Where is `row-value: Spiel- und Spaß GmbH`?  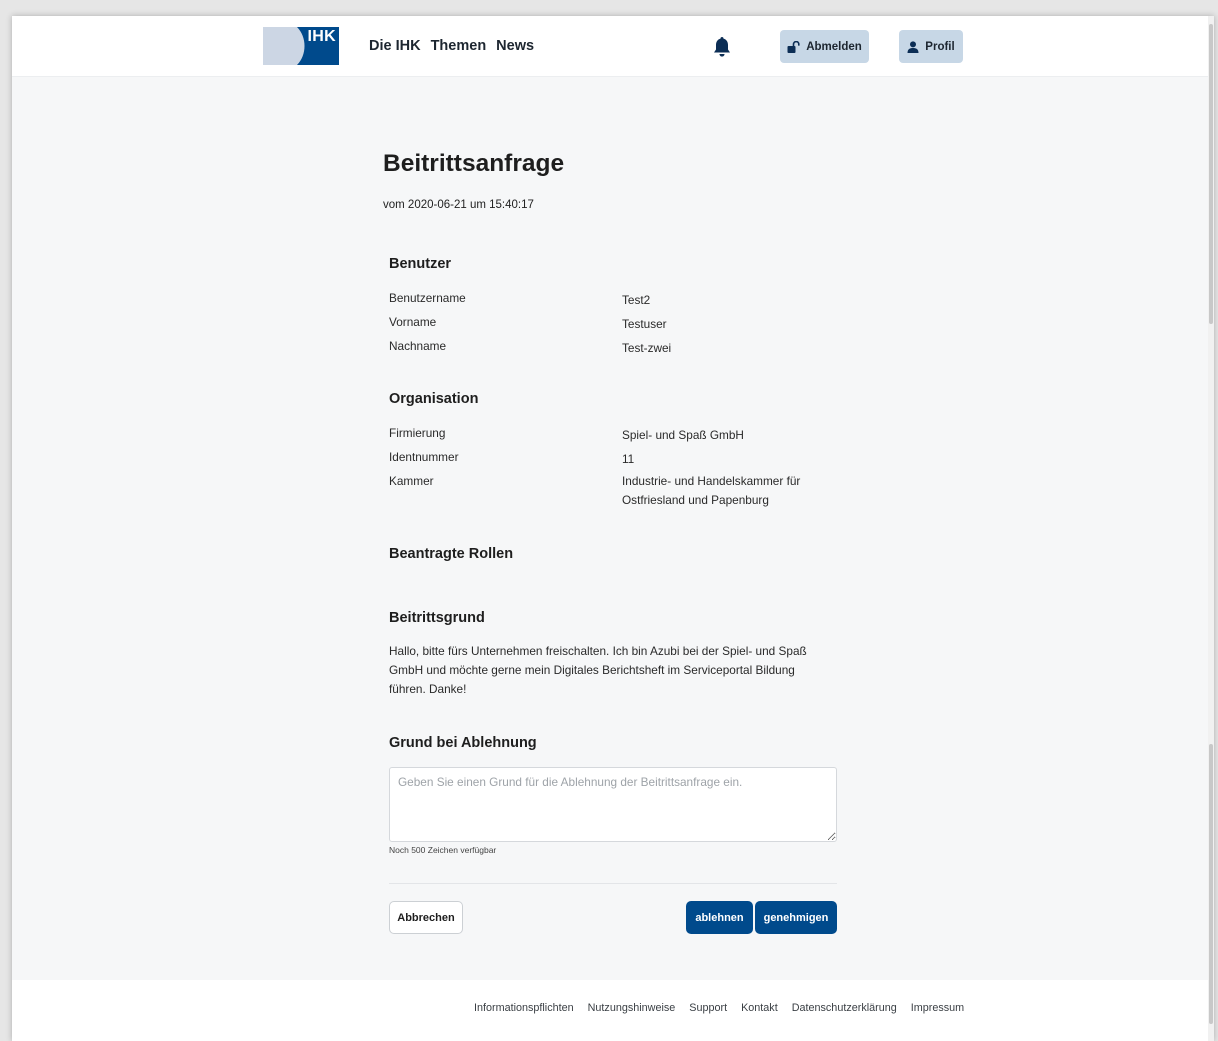 row-value: Spiel- und Spaß GmbH is located at coordinates (683, 435).